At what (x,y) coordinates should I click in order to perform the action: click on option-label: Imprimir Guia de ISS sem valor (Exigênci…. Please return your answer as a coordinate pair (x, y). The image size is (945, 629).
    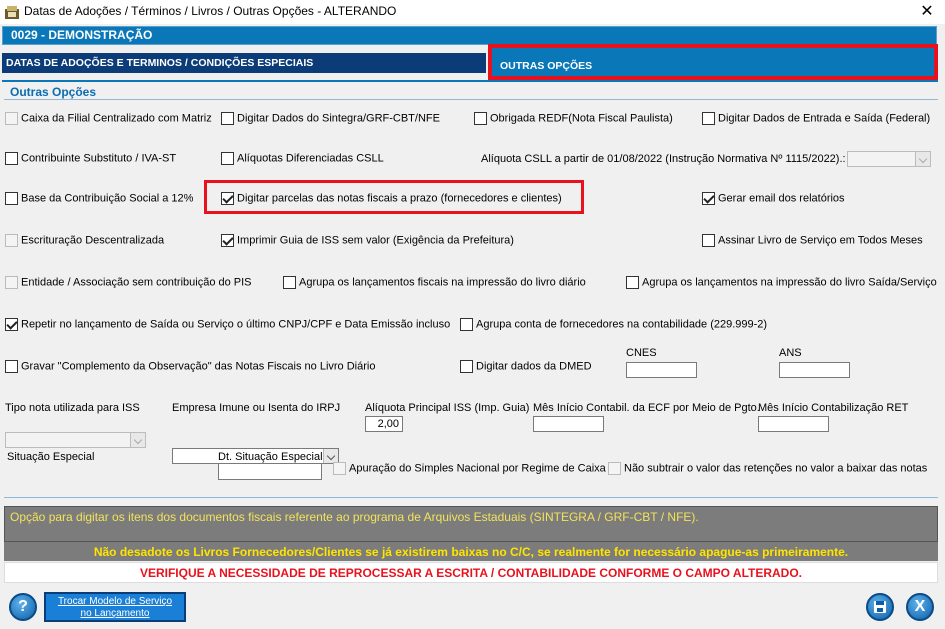
    Looking at the image, I should click on (375, 240).